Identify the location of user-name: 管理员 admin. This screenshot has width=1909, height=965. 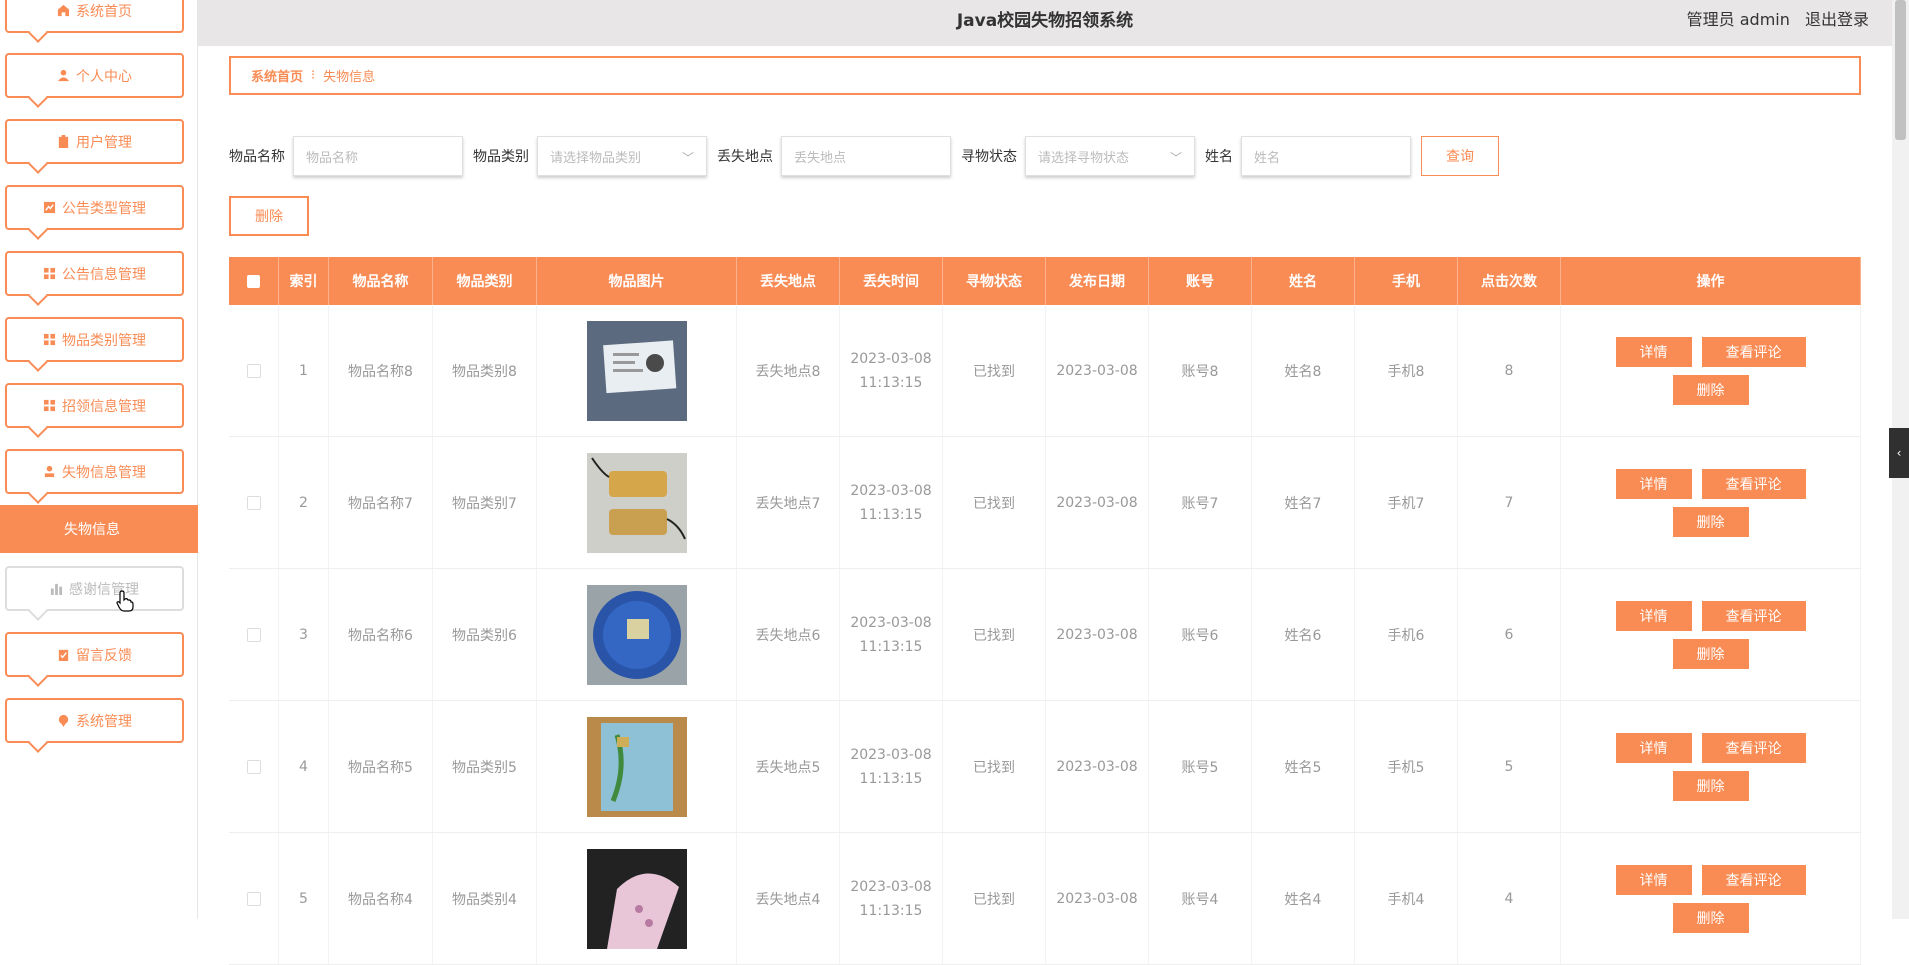
(1738, 19).